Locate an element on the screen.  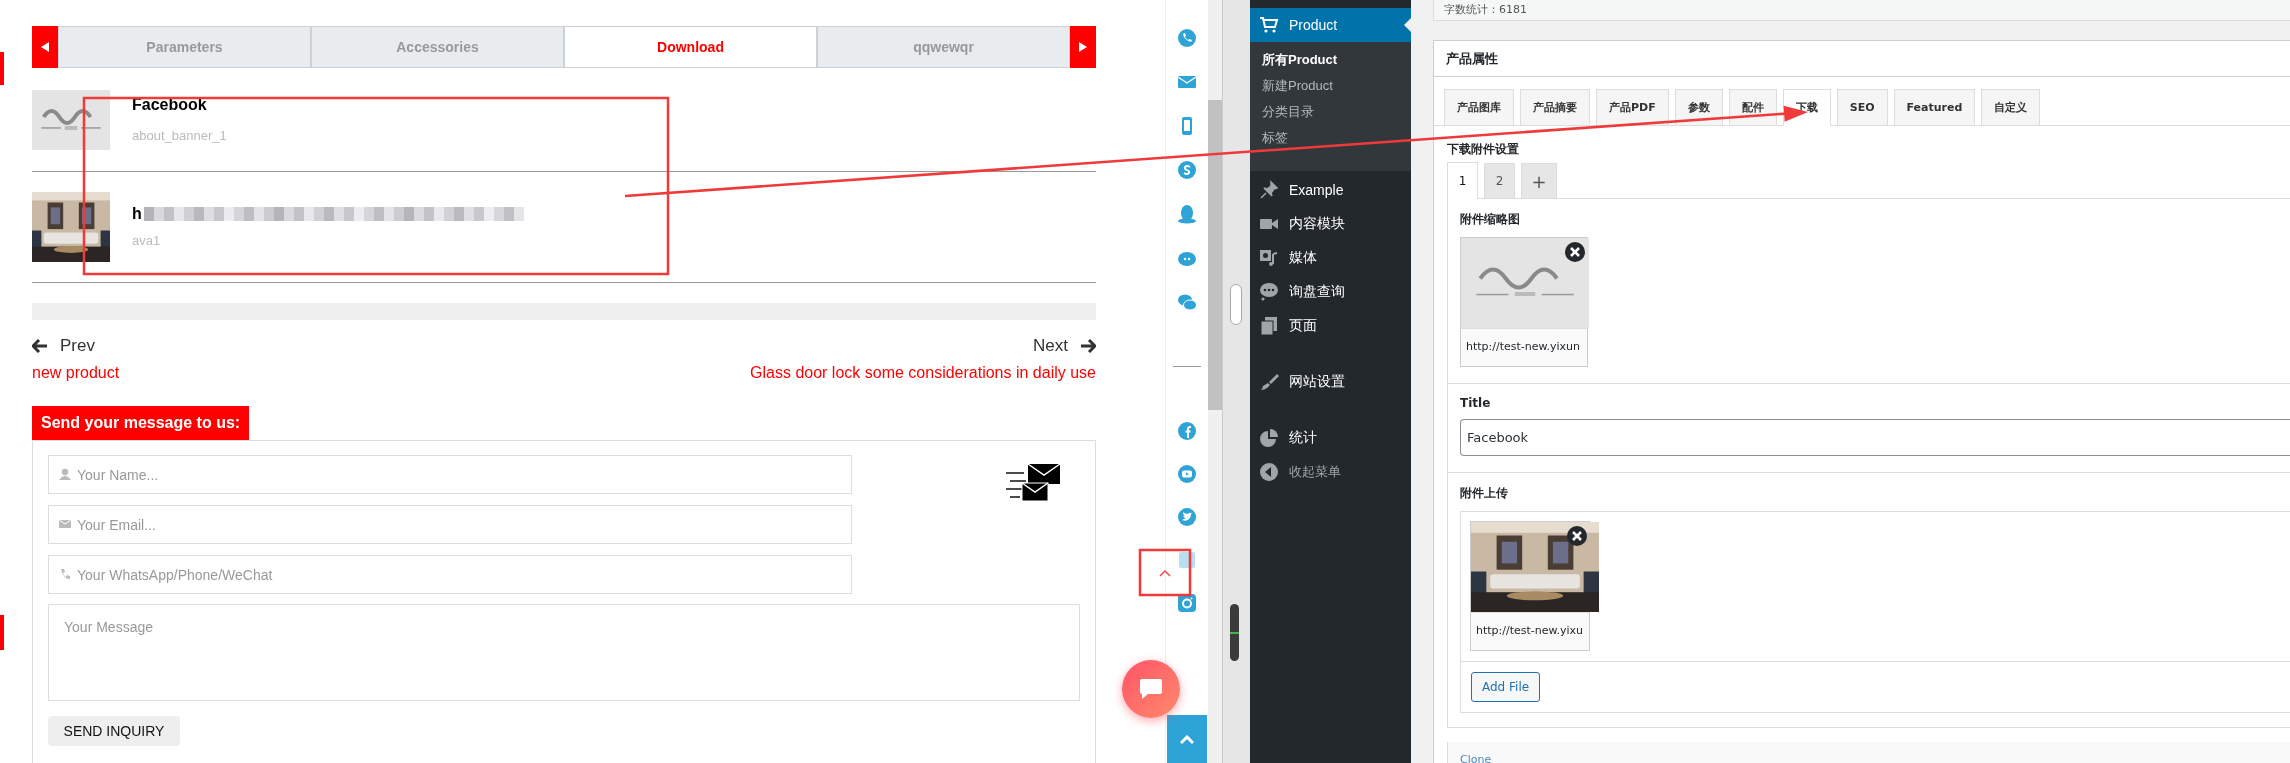
add-file-button: Add File is located at coordinates (1506, 687).